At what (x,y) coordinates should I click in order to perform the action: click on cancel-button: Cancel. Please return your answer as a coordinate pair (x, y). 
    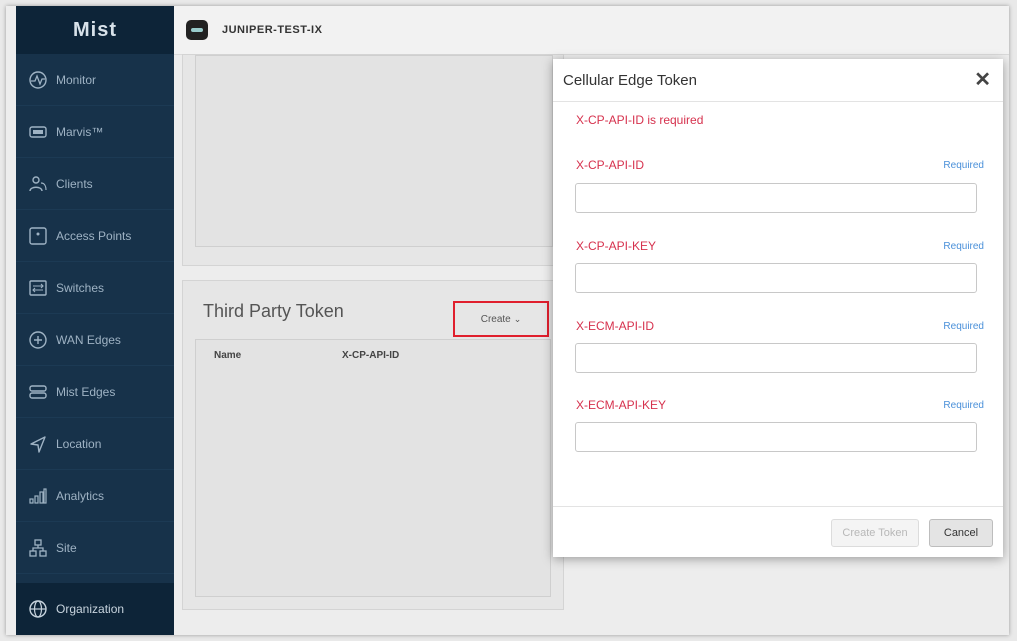
    Looking at the image, I should click on (961, 533).